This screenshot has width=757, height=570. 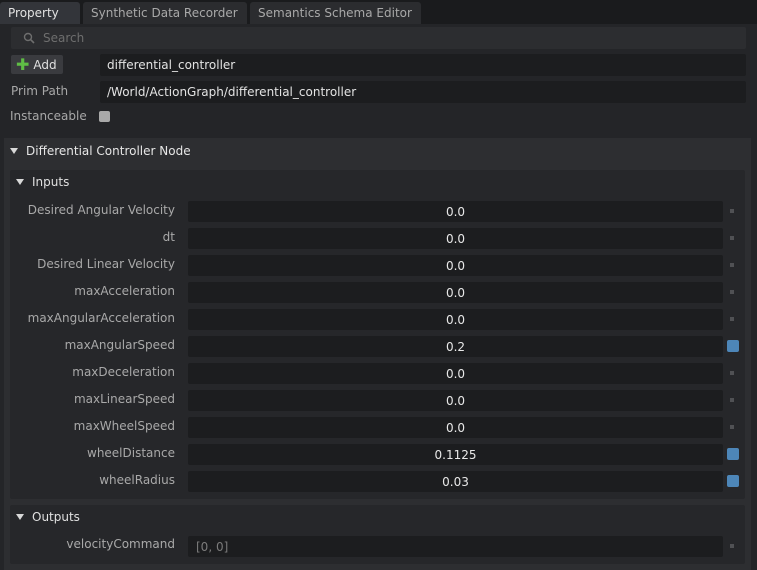 What do you see at coordinates (123, 372) in the screenshot?
I see `input-label: maxDeceleration` at bounding box center [123, 372].